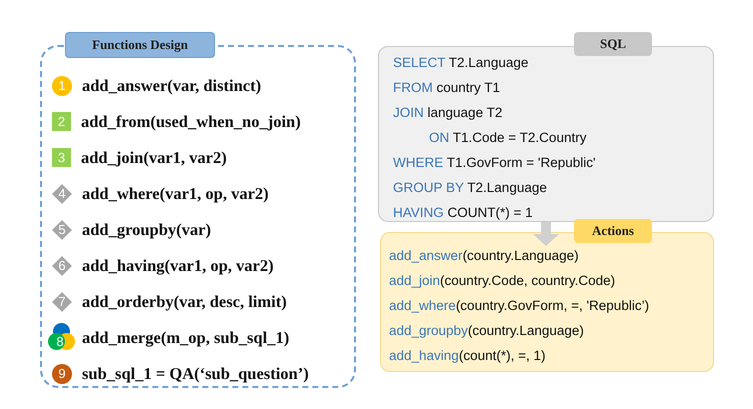  Describe the element at coordinates (613, 231) in the screenshot. I see `panel-title: Actions` at that location.